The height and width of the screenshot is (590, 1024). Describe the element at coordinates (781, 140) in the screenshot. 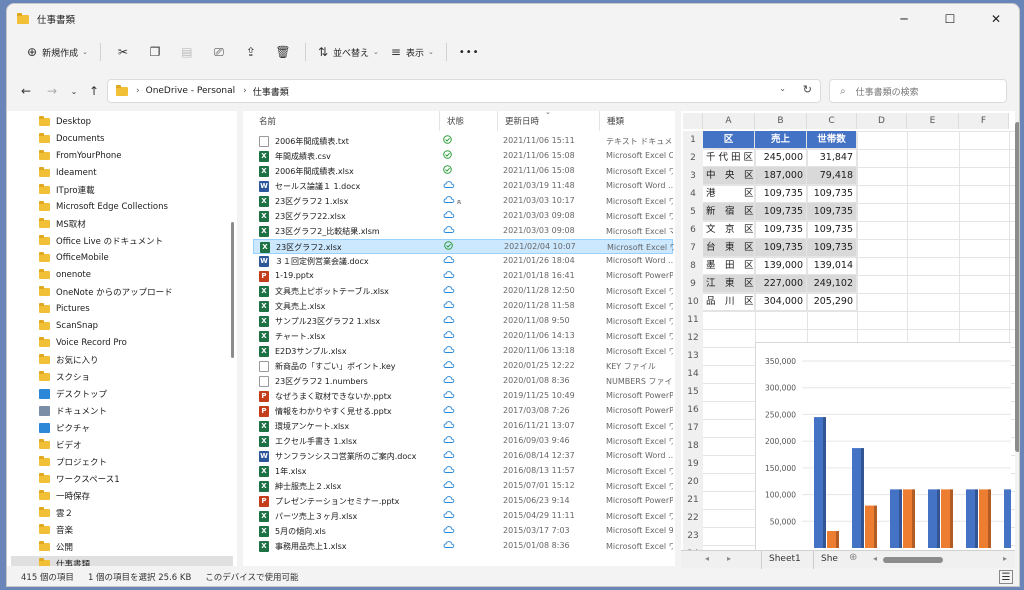

I see `table-header-cell: 売上` at that location.